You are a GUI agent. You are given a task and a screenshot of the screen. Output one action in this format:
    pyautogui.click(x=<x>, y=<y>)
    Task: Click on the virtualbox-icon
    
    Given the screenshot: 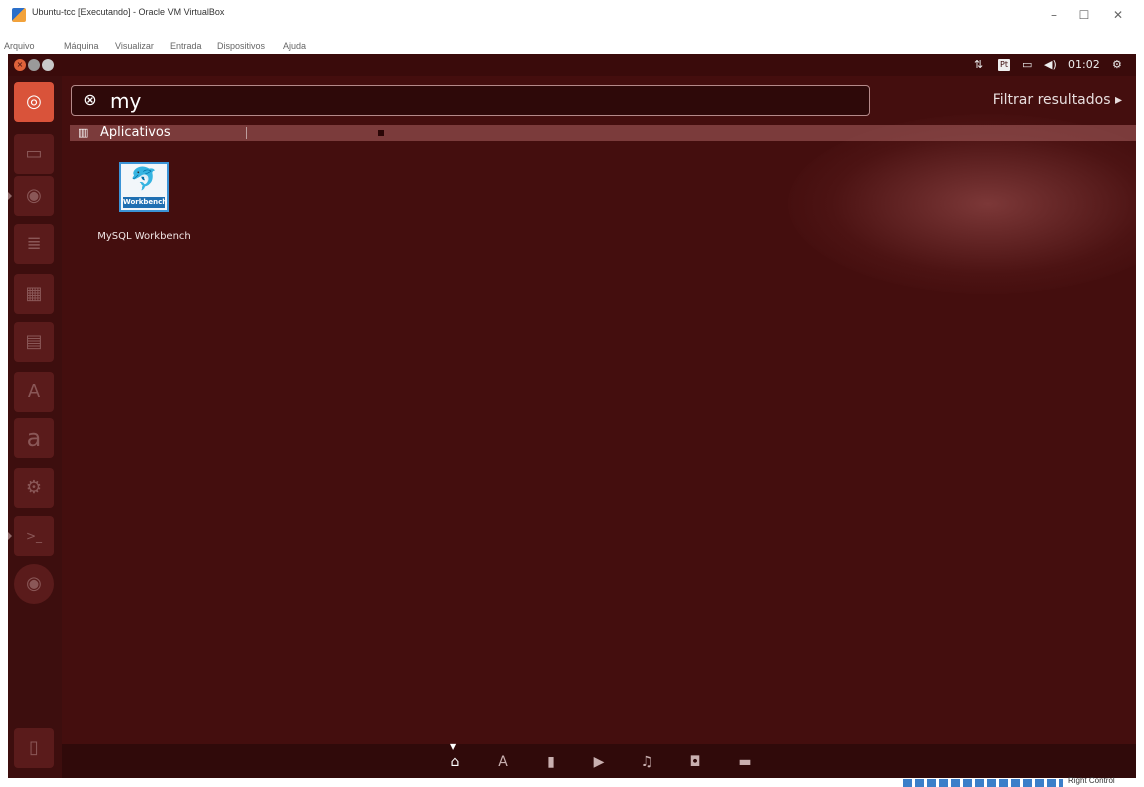 What is the action you would take?
    pyautogui.click(x=19, y=15)
    